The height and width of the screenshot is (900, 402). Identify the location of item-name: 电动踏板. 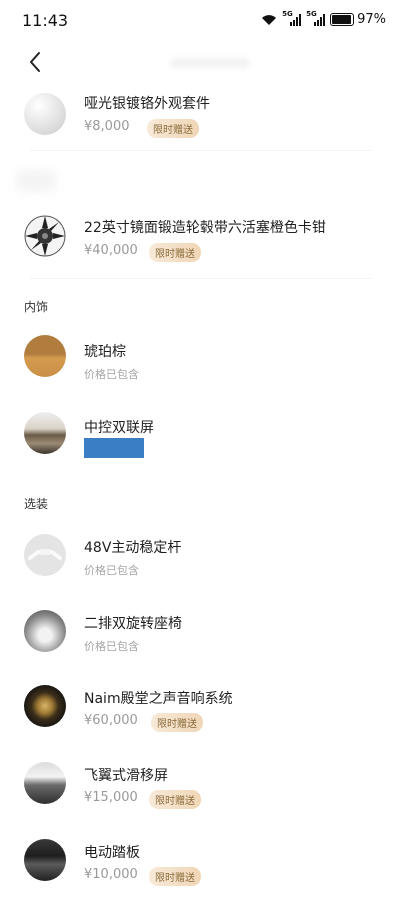
(112, 853).